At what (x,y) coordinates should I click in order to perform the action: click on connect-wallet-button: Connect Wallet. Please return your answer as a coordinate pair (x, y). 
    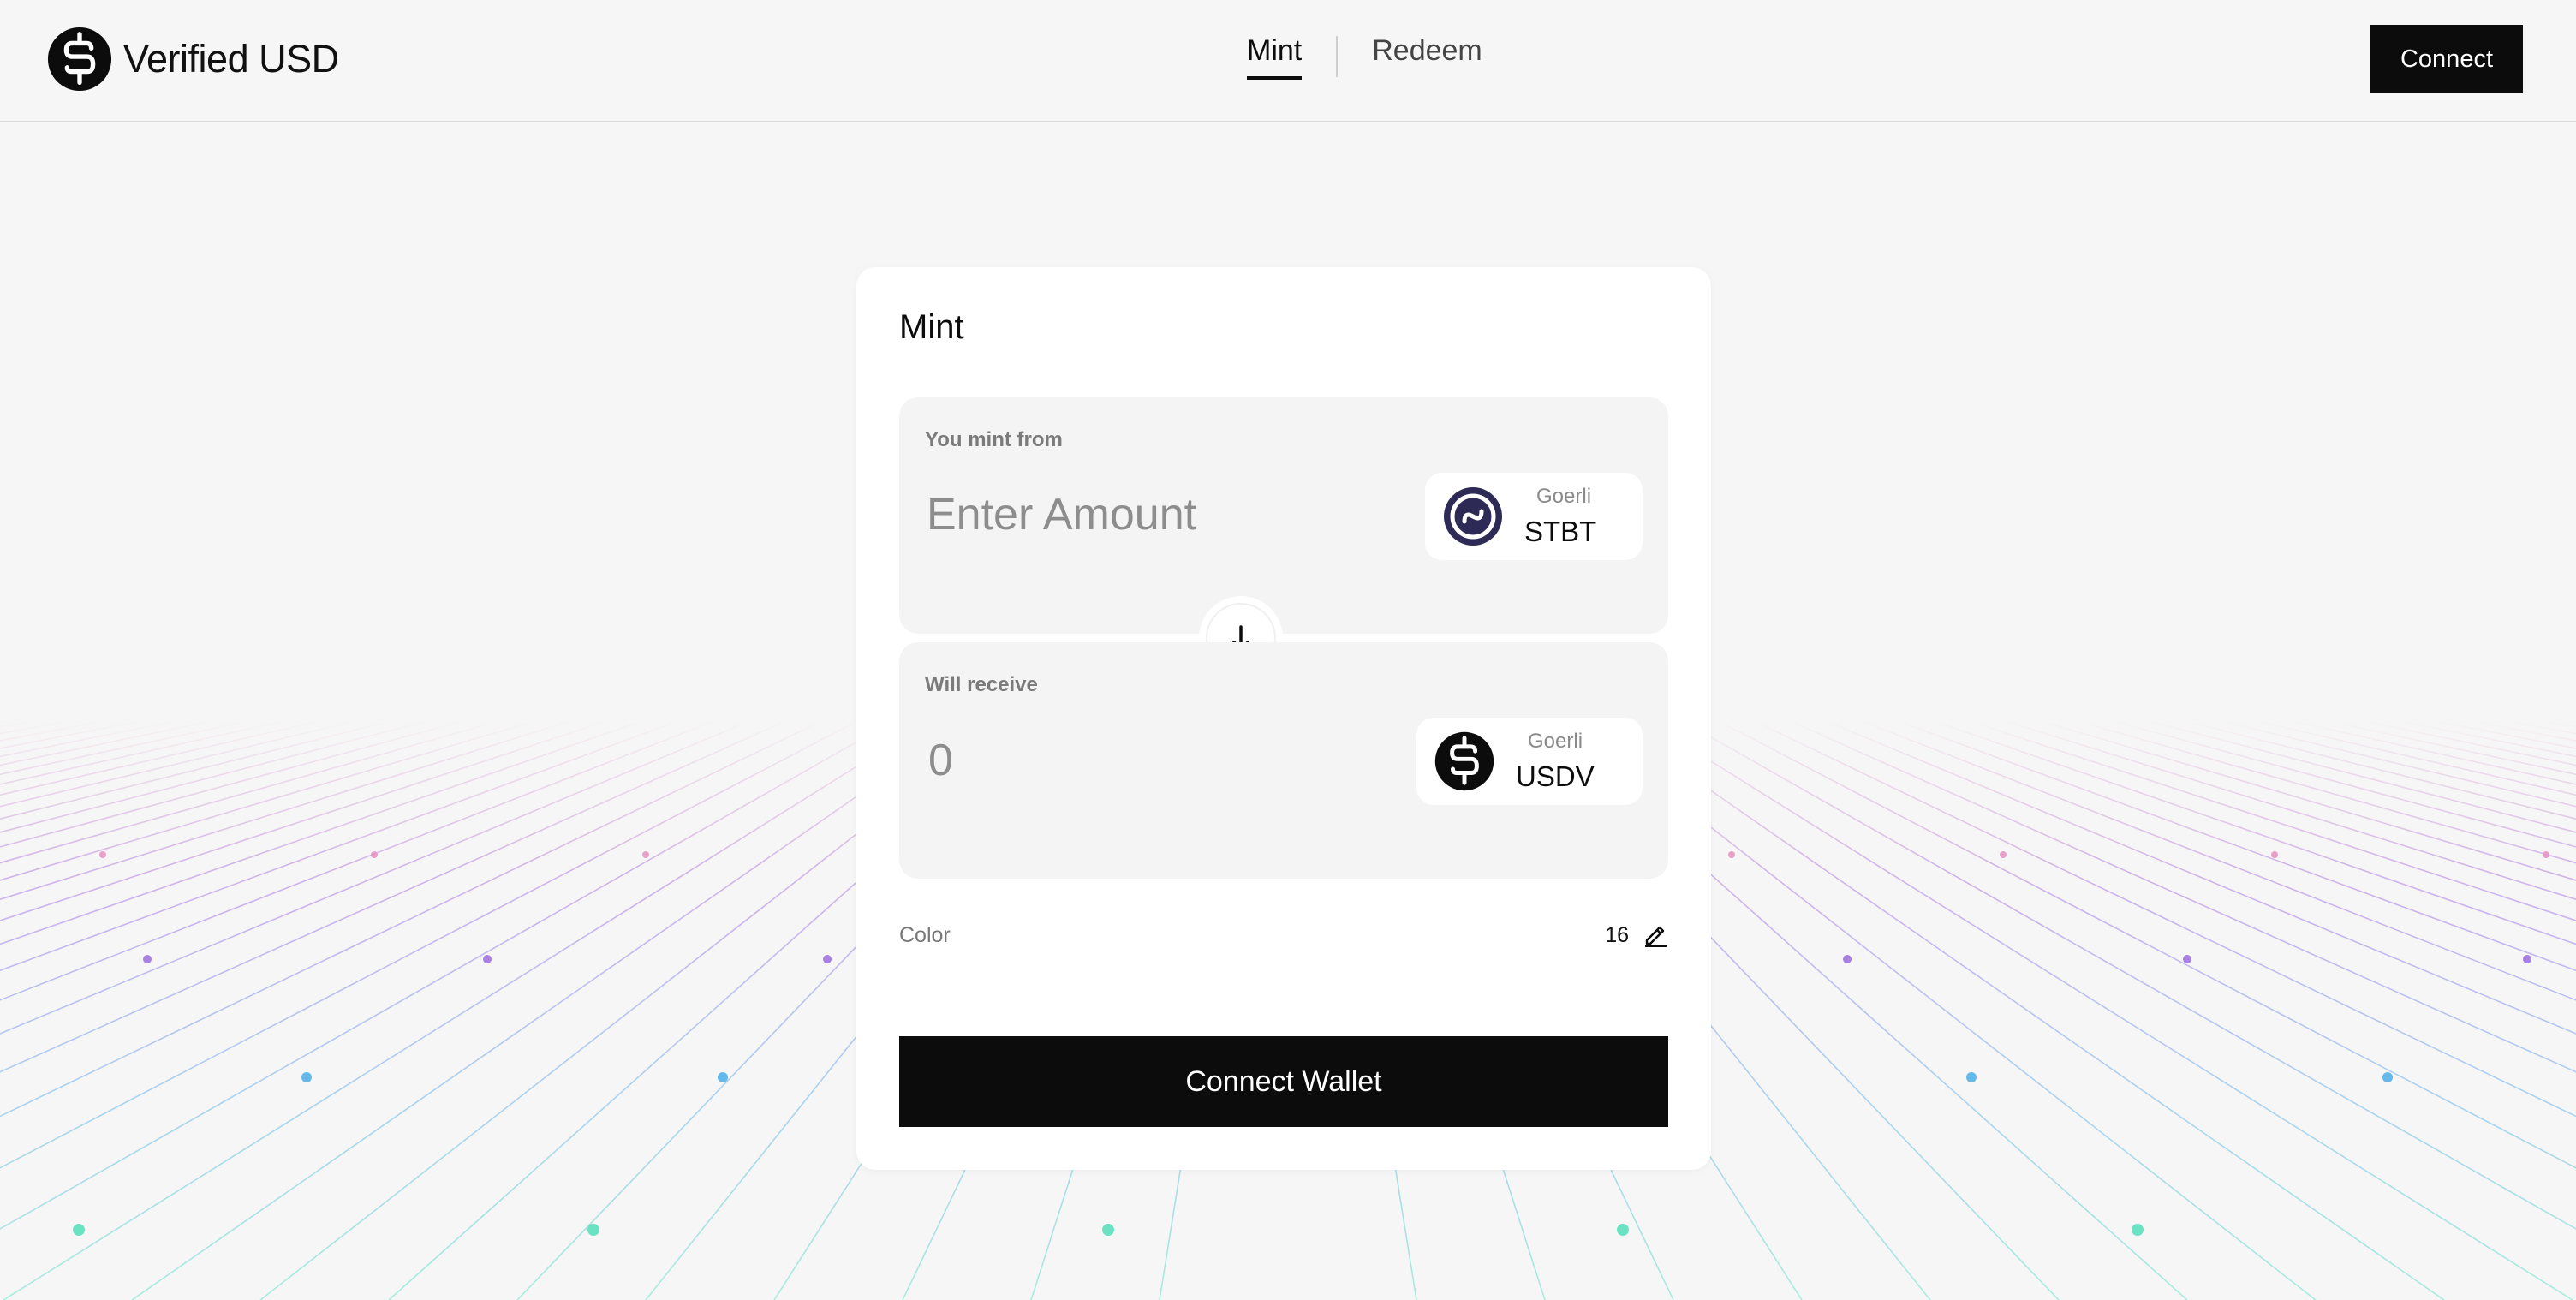
    Looking at the image, I should click on (1284, 1081).